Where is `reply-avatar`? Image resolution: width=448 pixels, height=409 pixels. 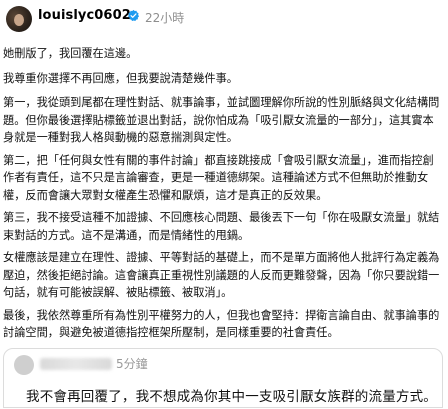
reply-avatar is located at coordinates (24, 365).